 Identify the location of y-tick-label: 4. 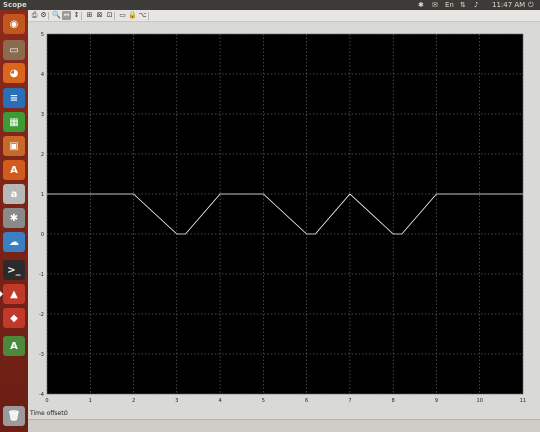
(42, 75).